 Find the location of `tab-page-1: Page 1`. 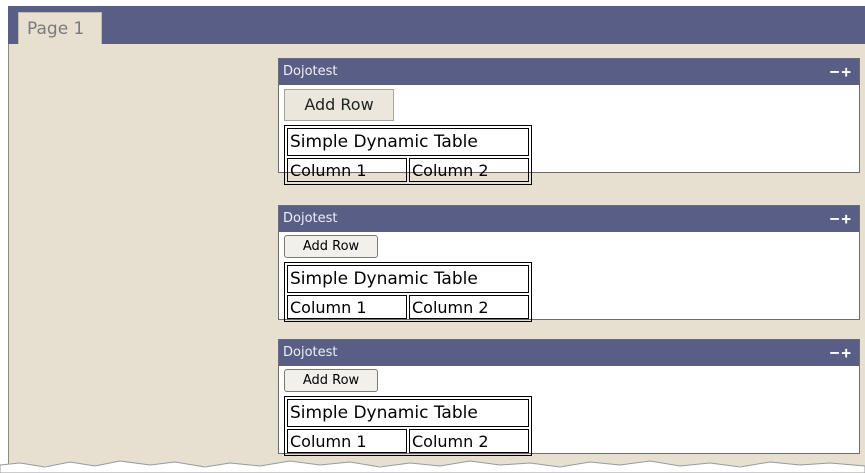

tab-page-1: Page 1 is located at coordinates (60, 28).